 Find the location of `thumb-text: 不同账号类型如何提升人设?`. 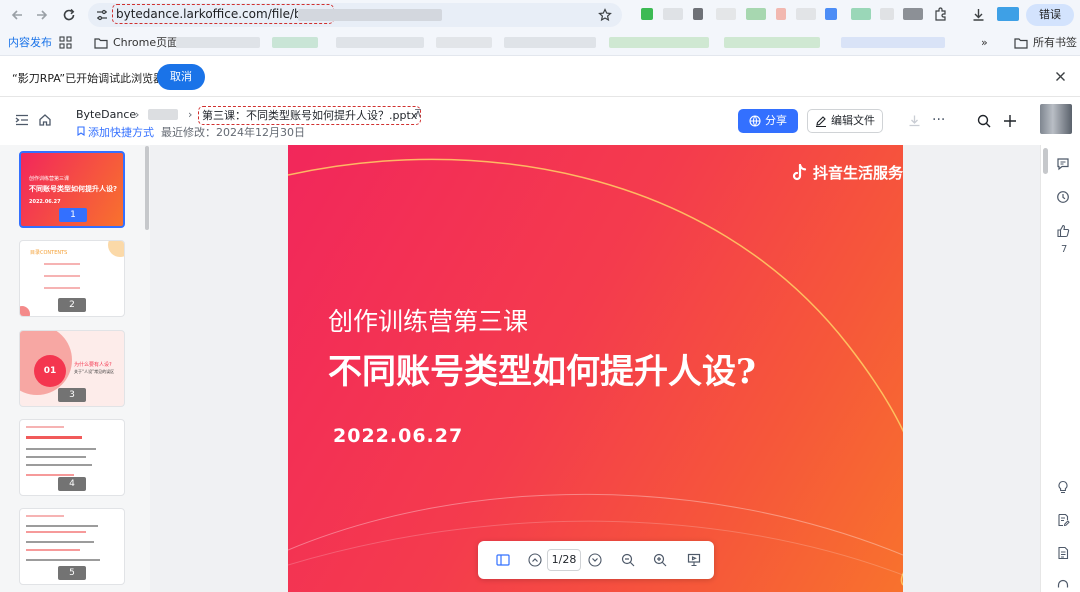

thumb-text: 不同账号类型如何提升人设? is located at coordinates (73, 189).